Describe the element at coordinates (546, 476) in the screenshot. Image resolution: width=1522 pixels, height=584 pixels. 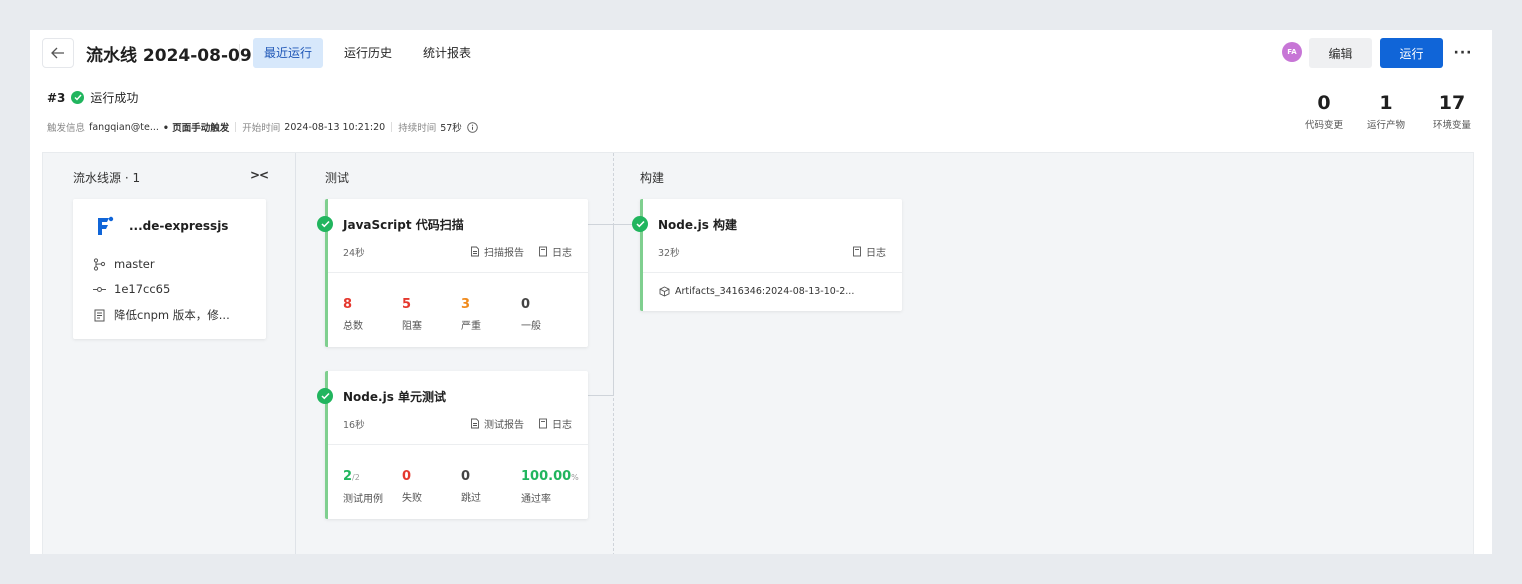
I see `metric-value: 100.00` at that location.